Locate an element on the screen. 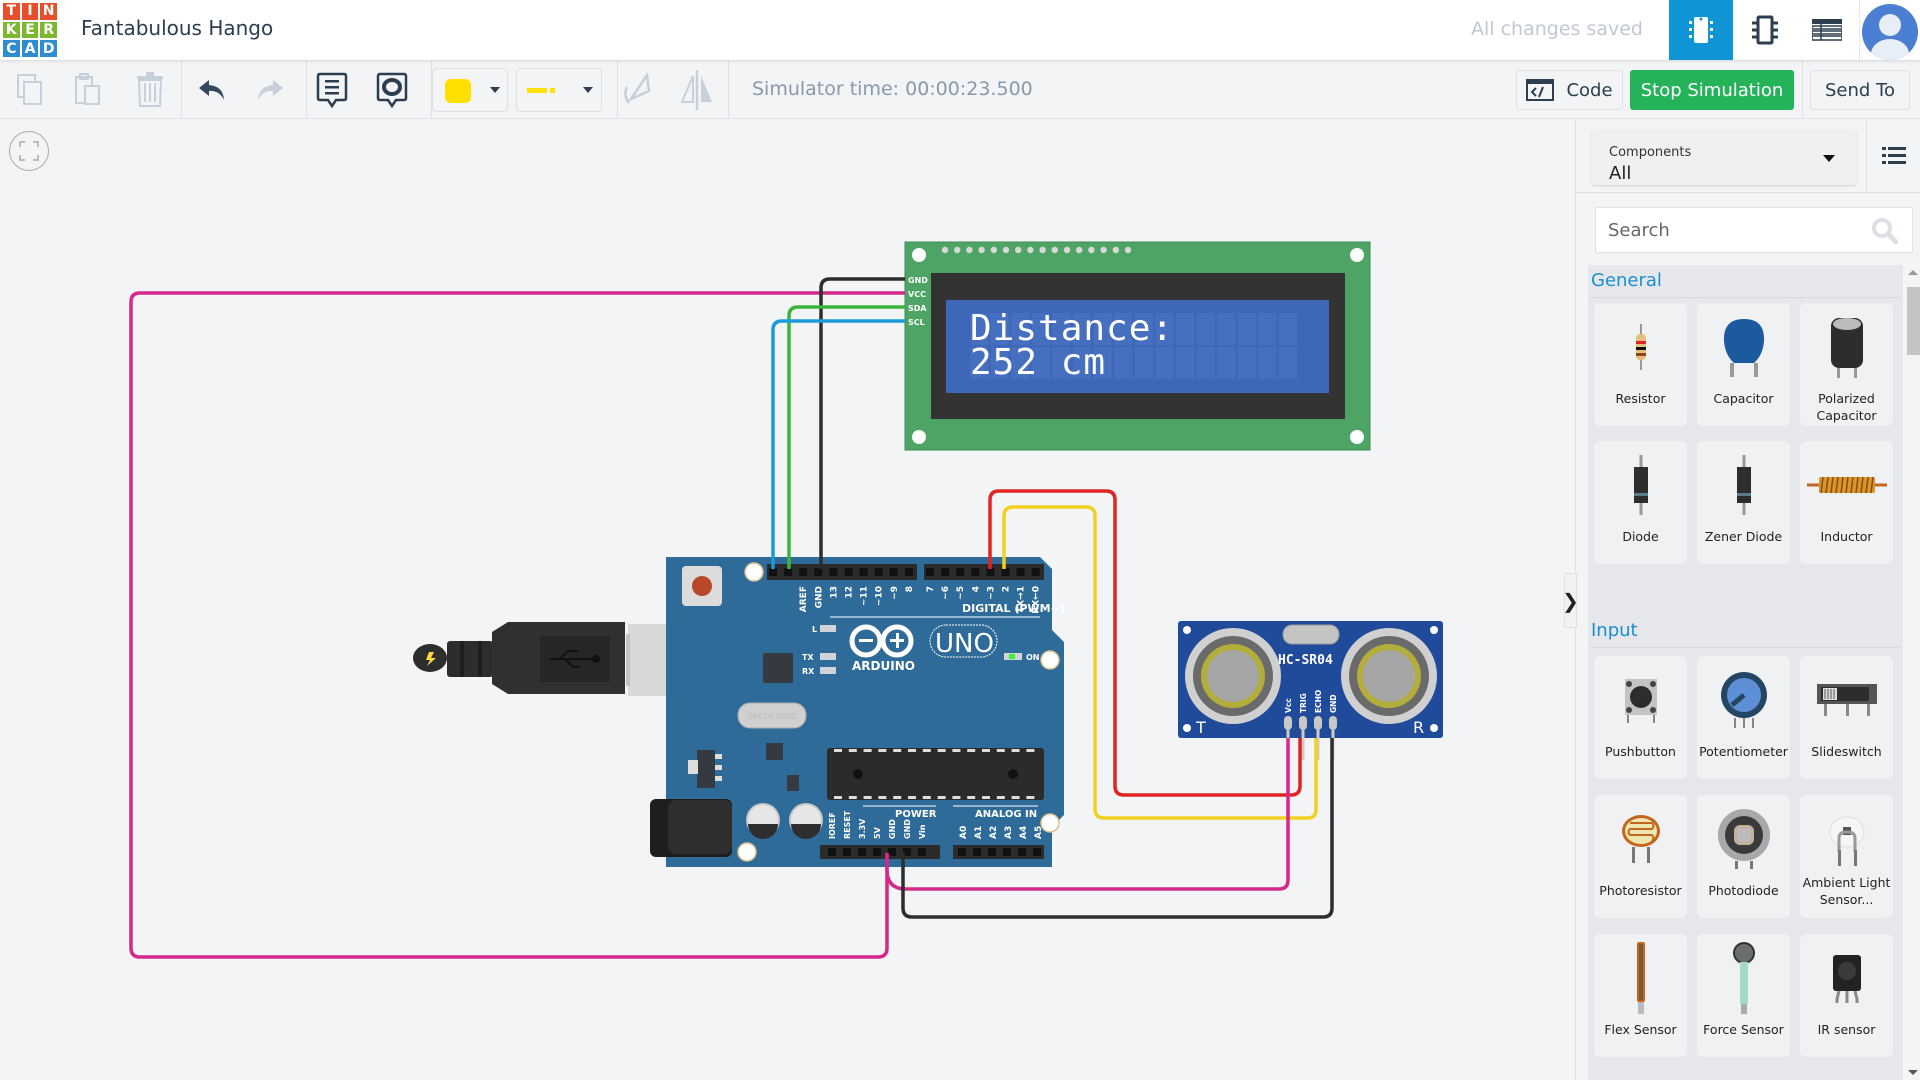 The image size is (1920, 1080). send-to-button: Send To is located at coordinates (1860, 90).